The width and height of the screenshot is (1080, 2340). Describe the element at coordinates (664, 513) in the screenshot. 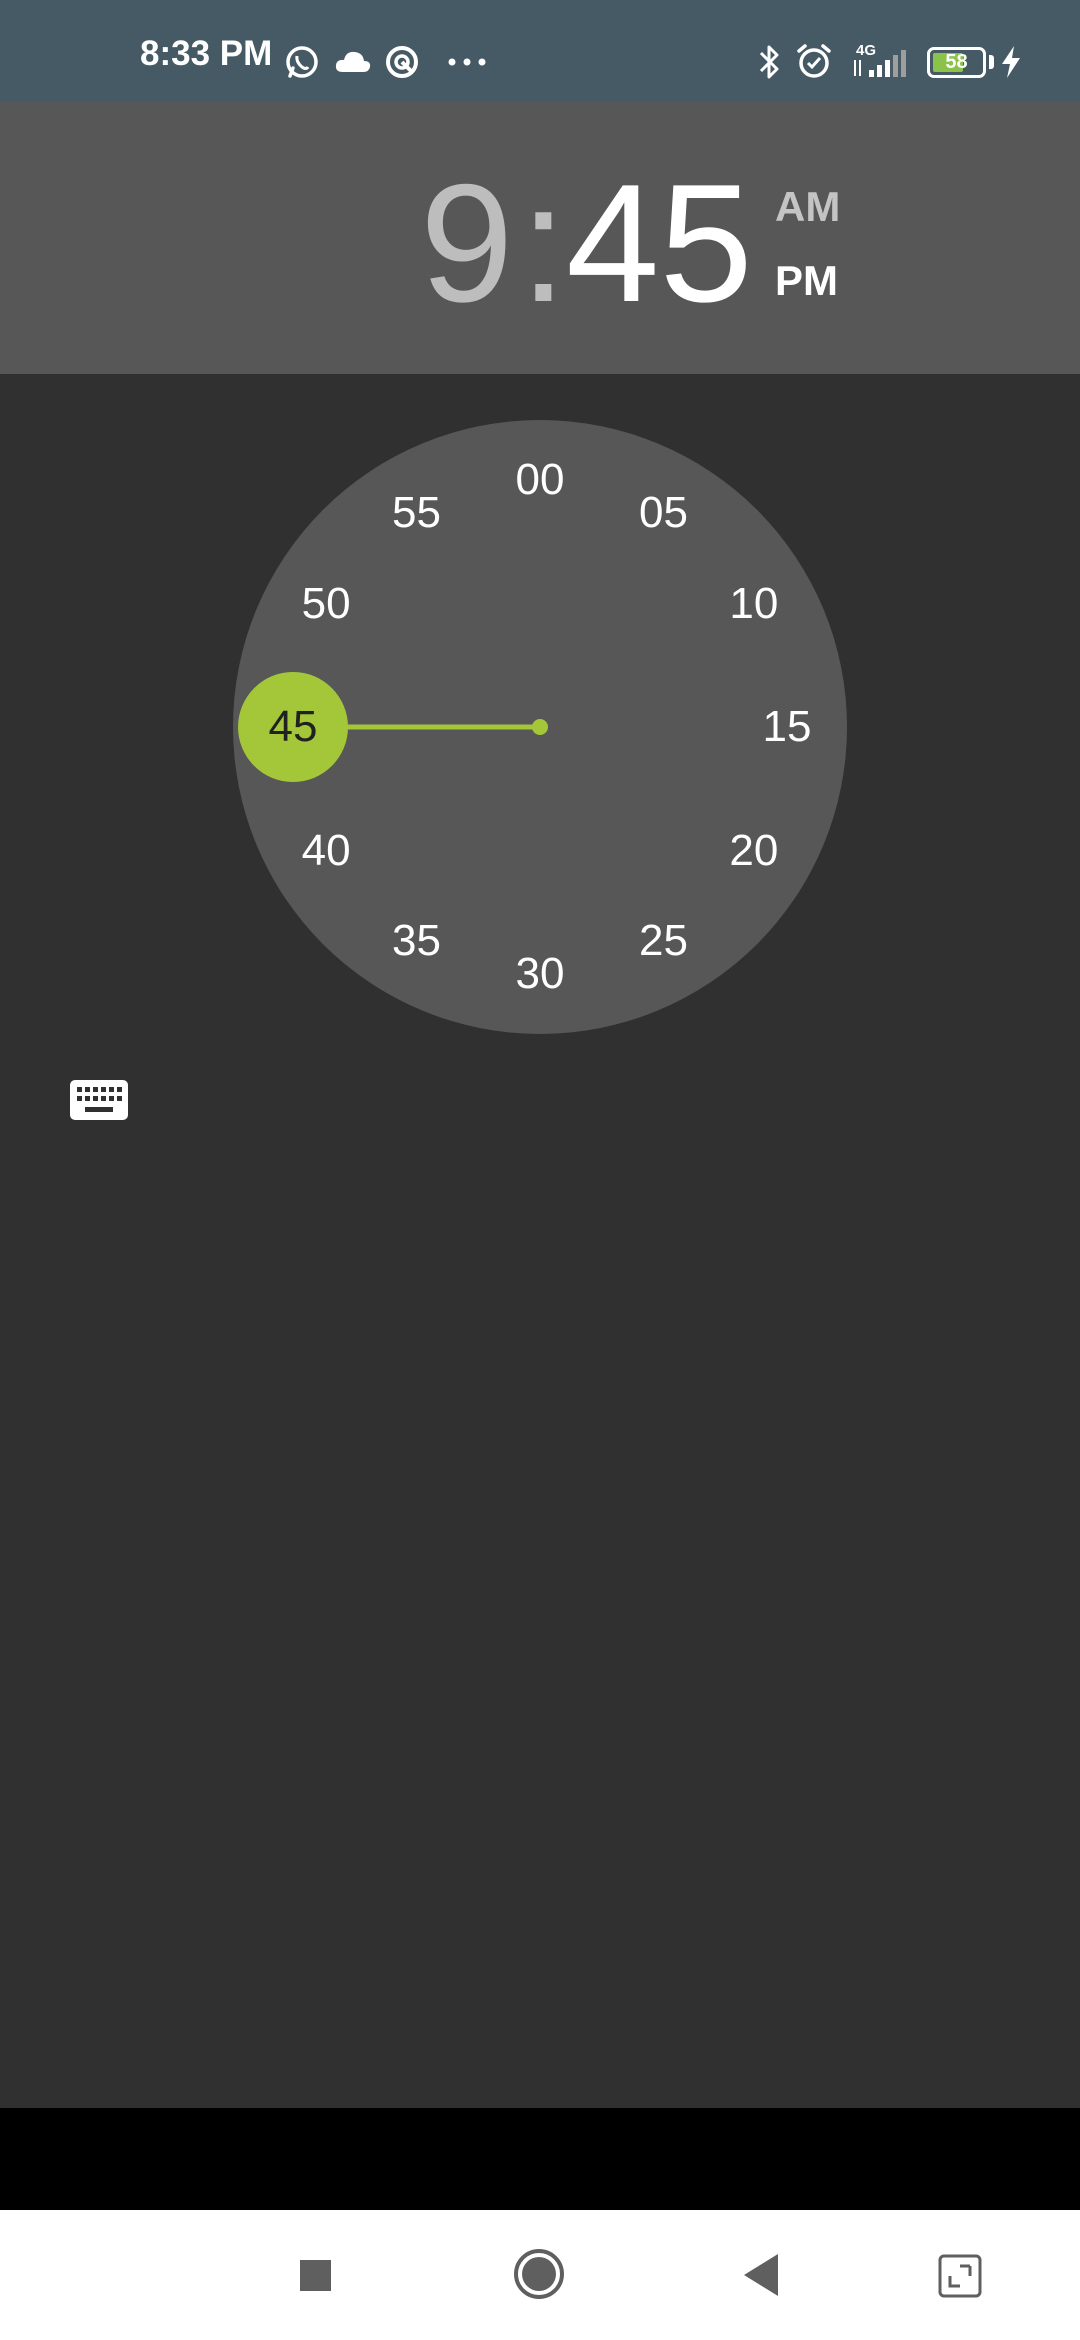

I see `clock-number-05: 05` at that location.